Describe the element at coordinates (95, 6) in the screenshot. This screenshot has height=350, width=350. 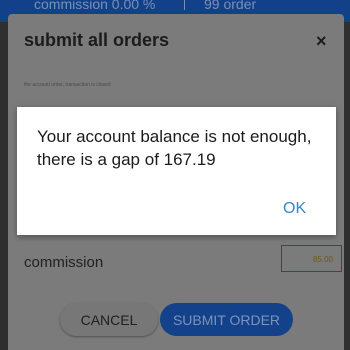
I see `banner-commission-text: commission 0.00 %` at that location.